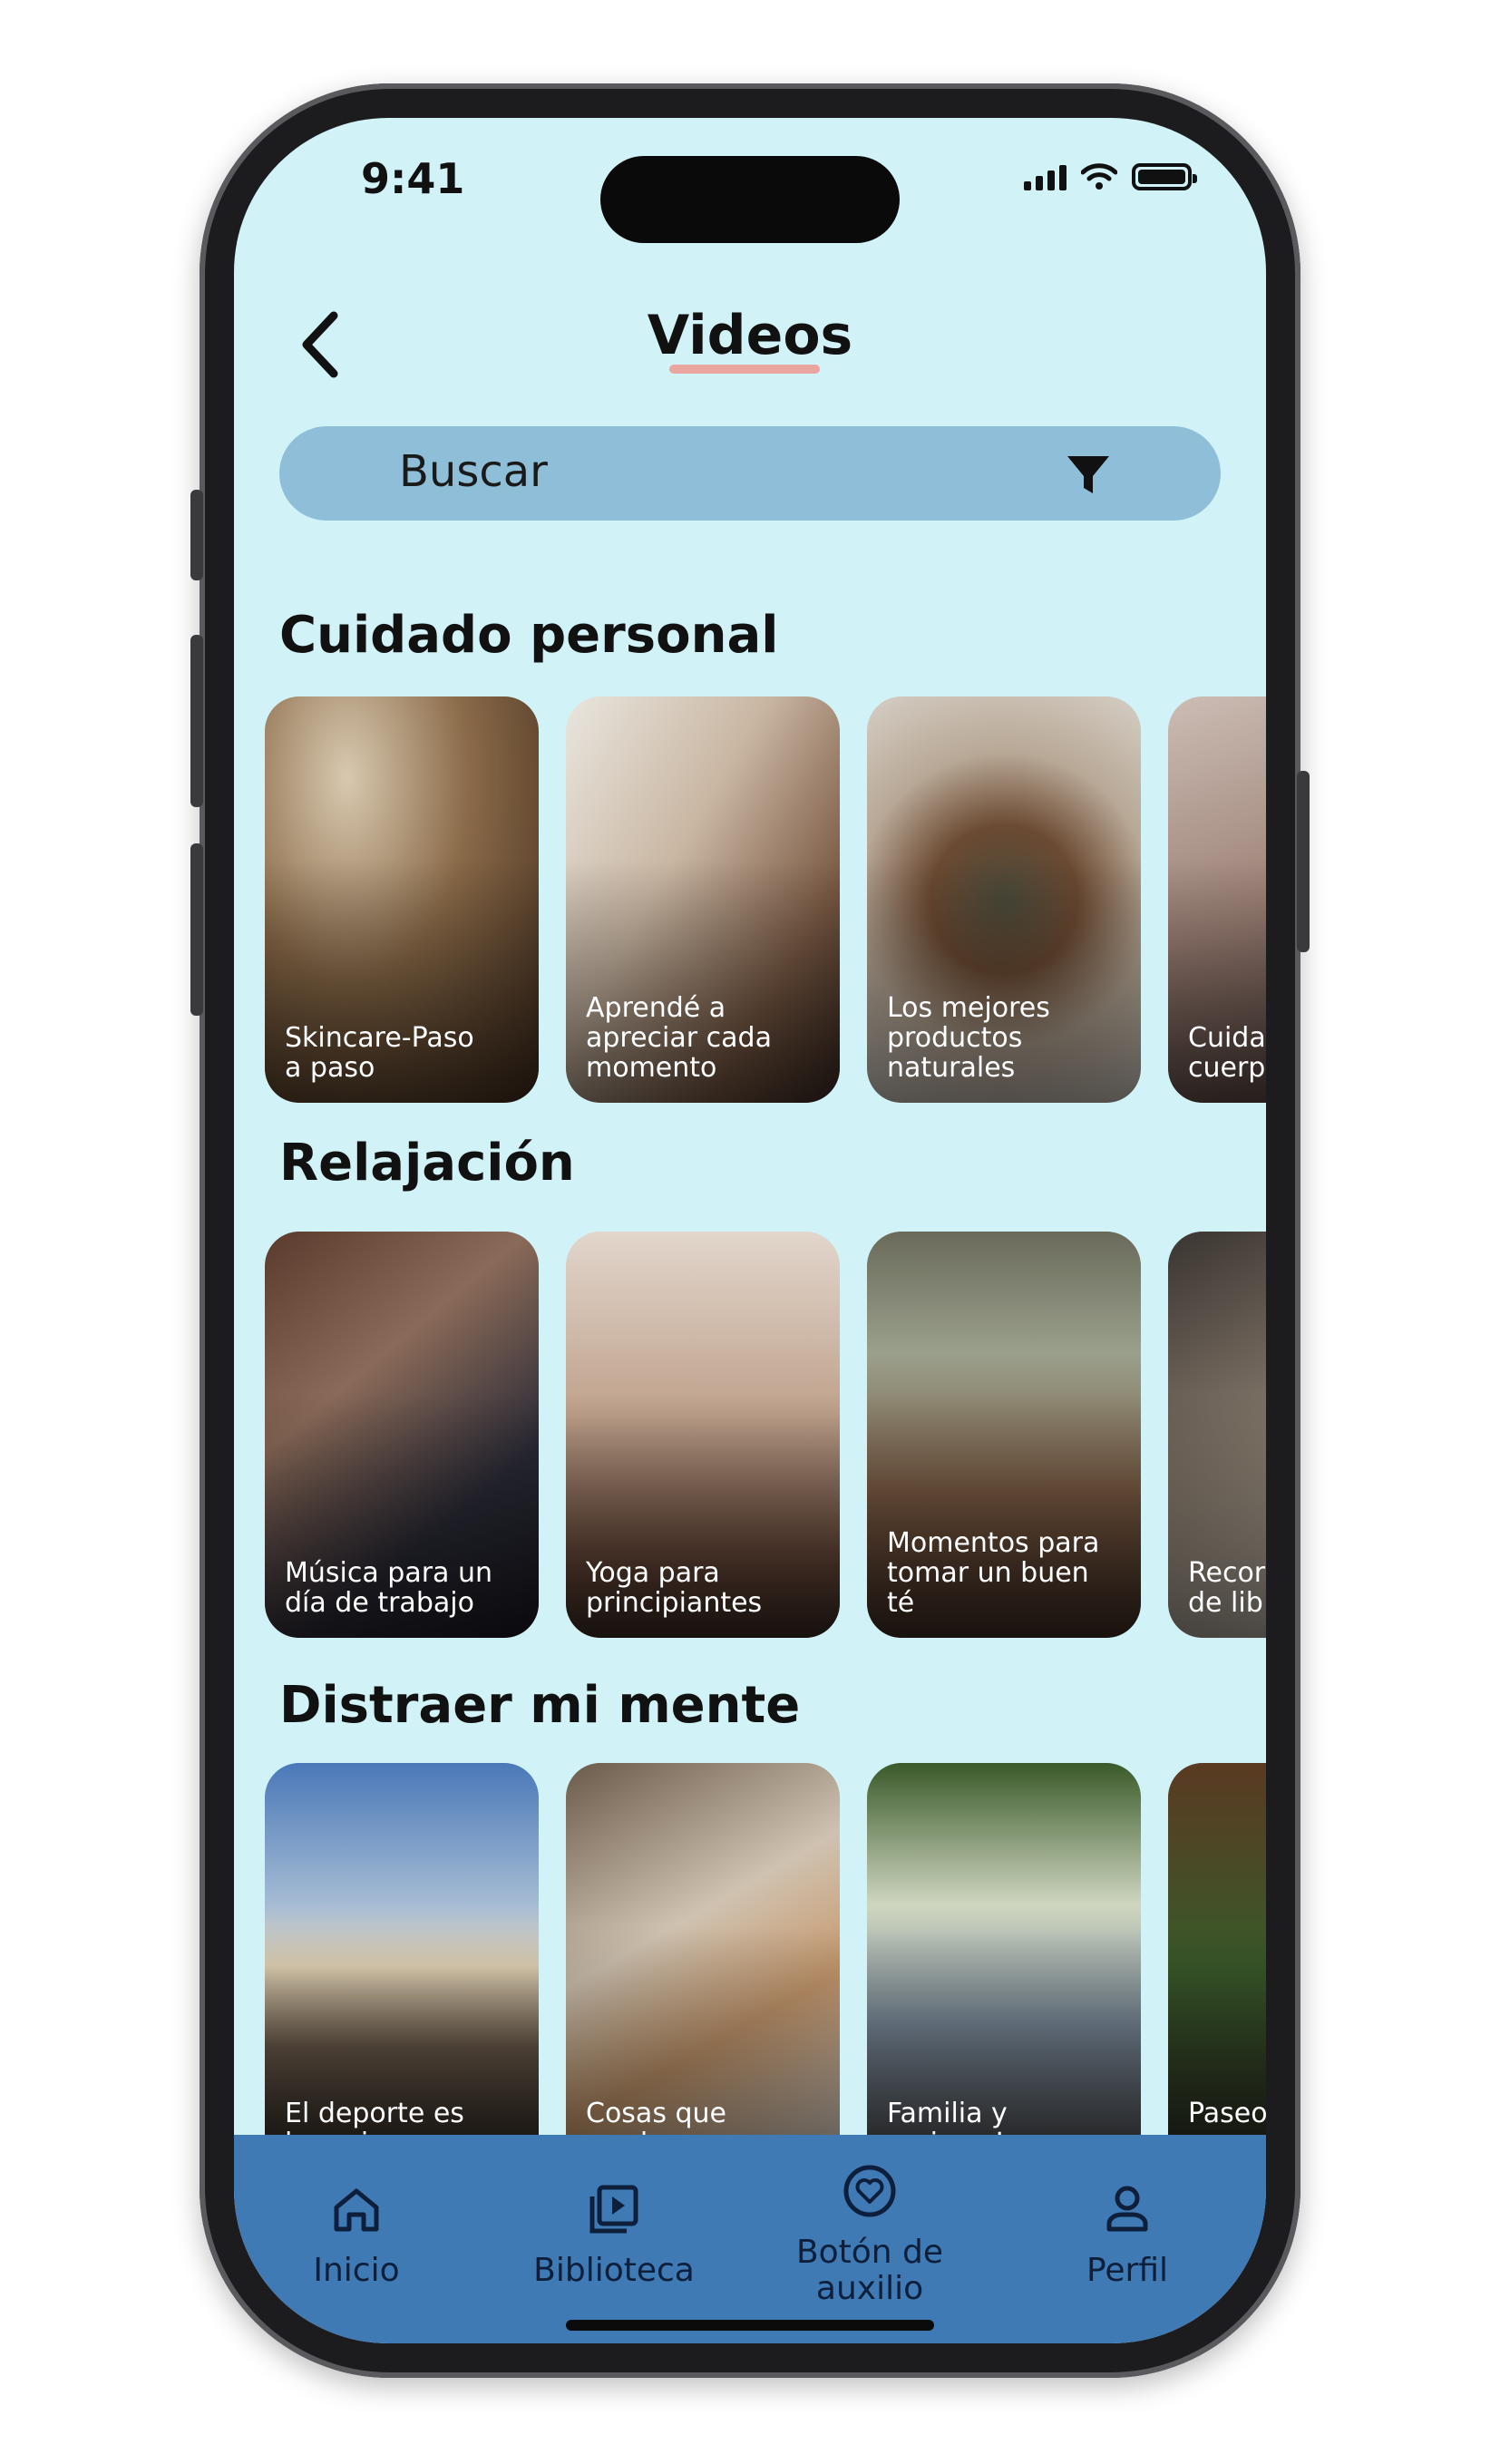 The image size is (1500, 2464). I want to click on video-card-title: Cuida cuerp, so click(1227, 1053).